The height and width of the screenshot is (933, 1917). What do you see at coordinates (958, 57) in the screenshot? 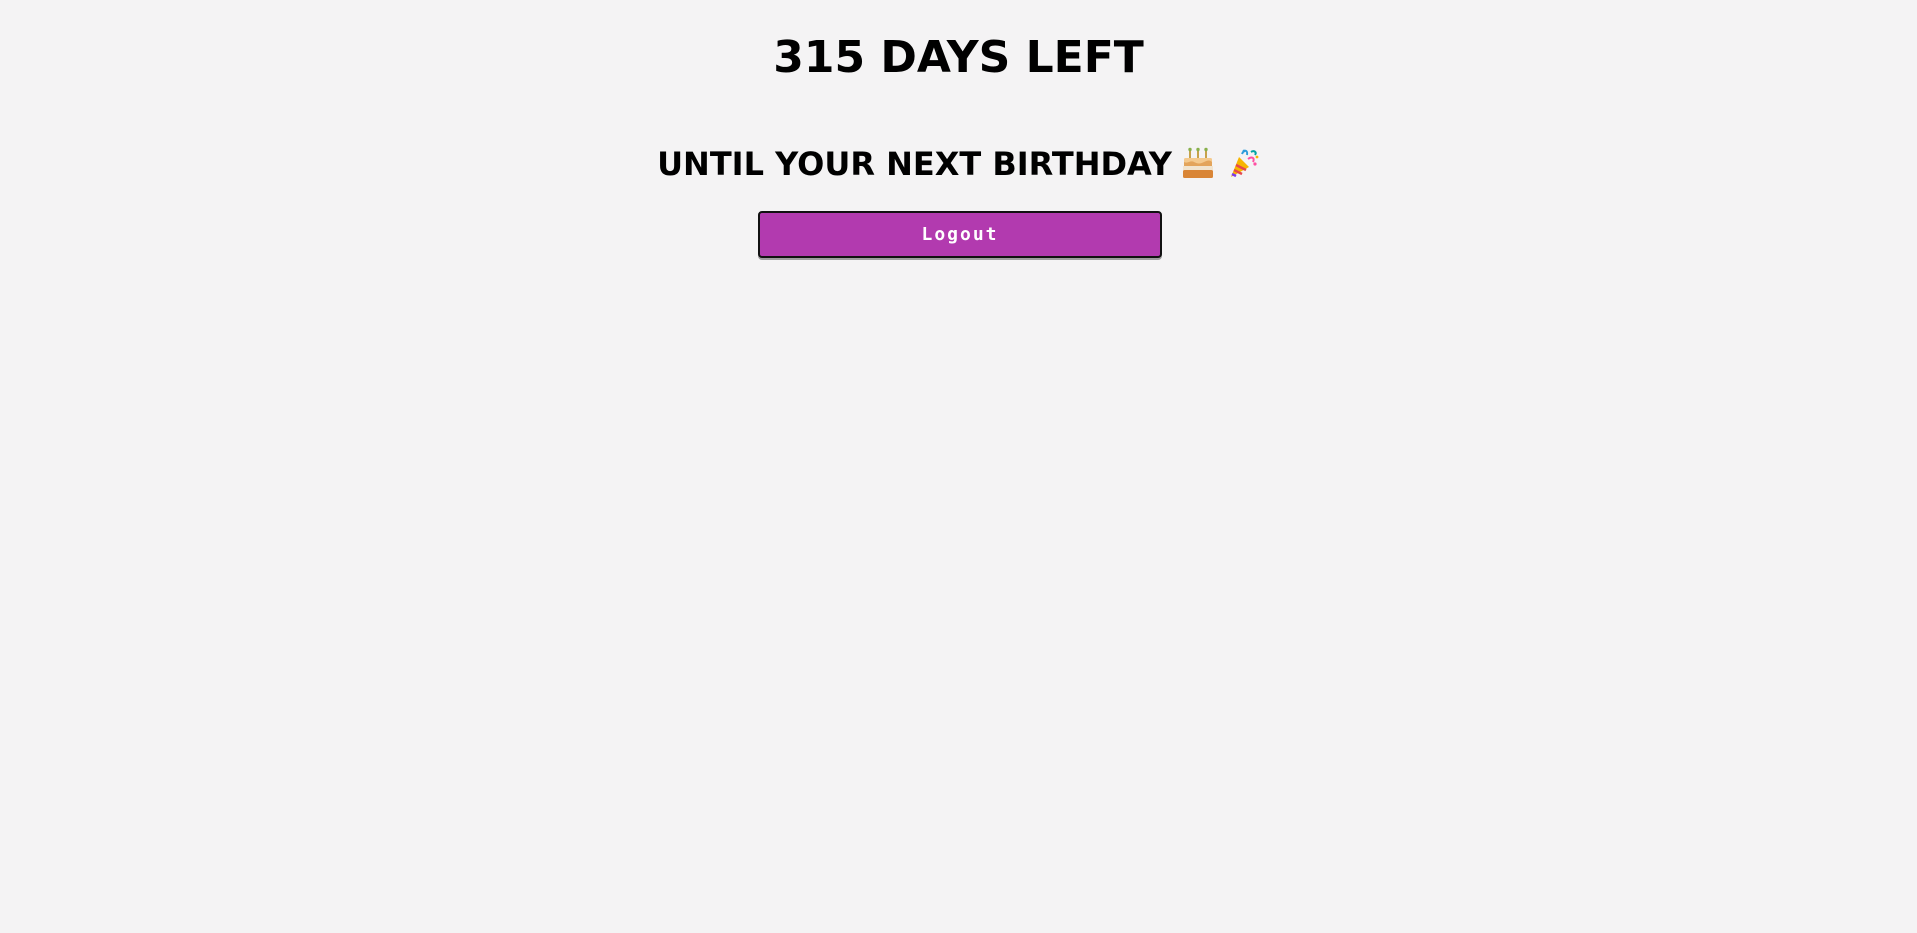
I see `days-left-heading: 315 DAYS LEFT` at bounding box center [958, 57].